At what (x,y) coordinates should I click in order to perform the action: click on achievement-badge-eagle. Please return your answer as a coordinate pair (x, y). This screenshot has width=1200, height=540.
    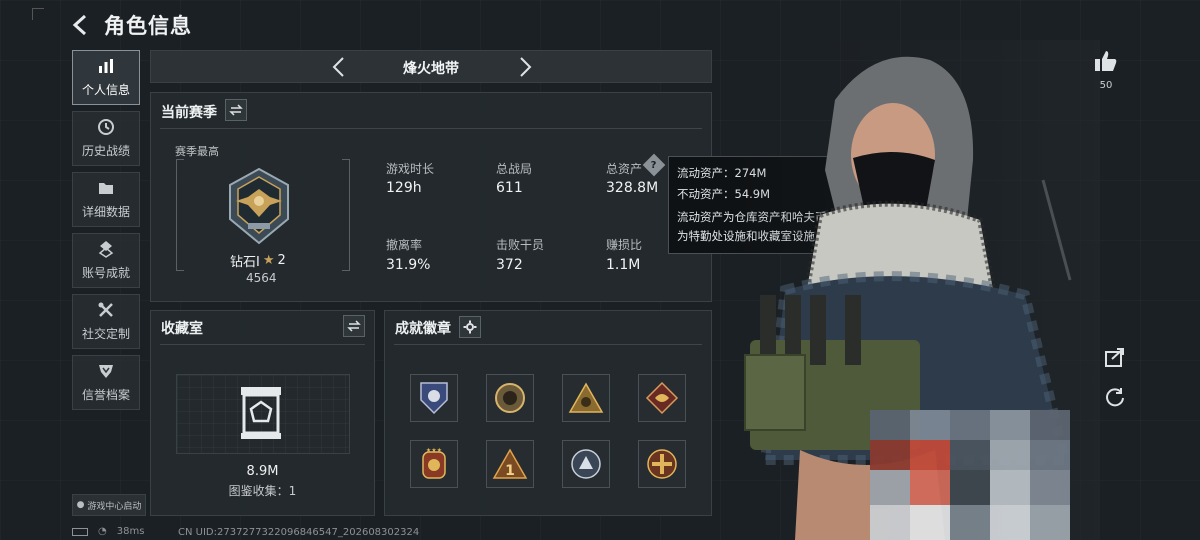
    Looking at the image, I should click on (434, 398).